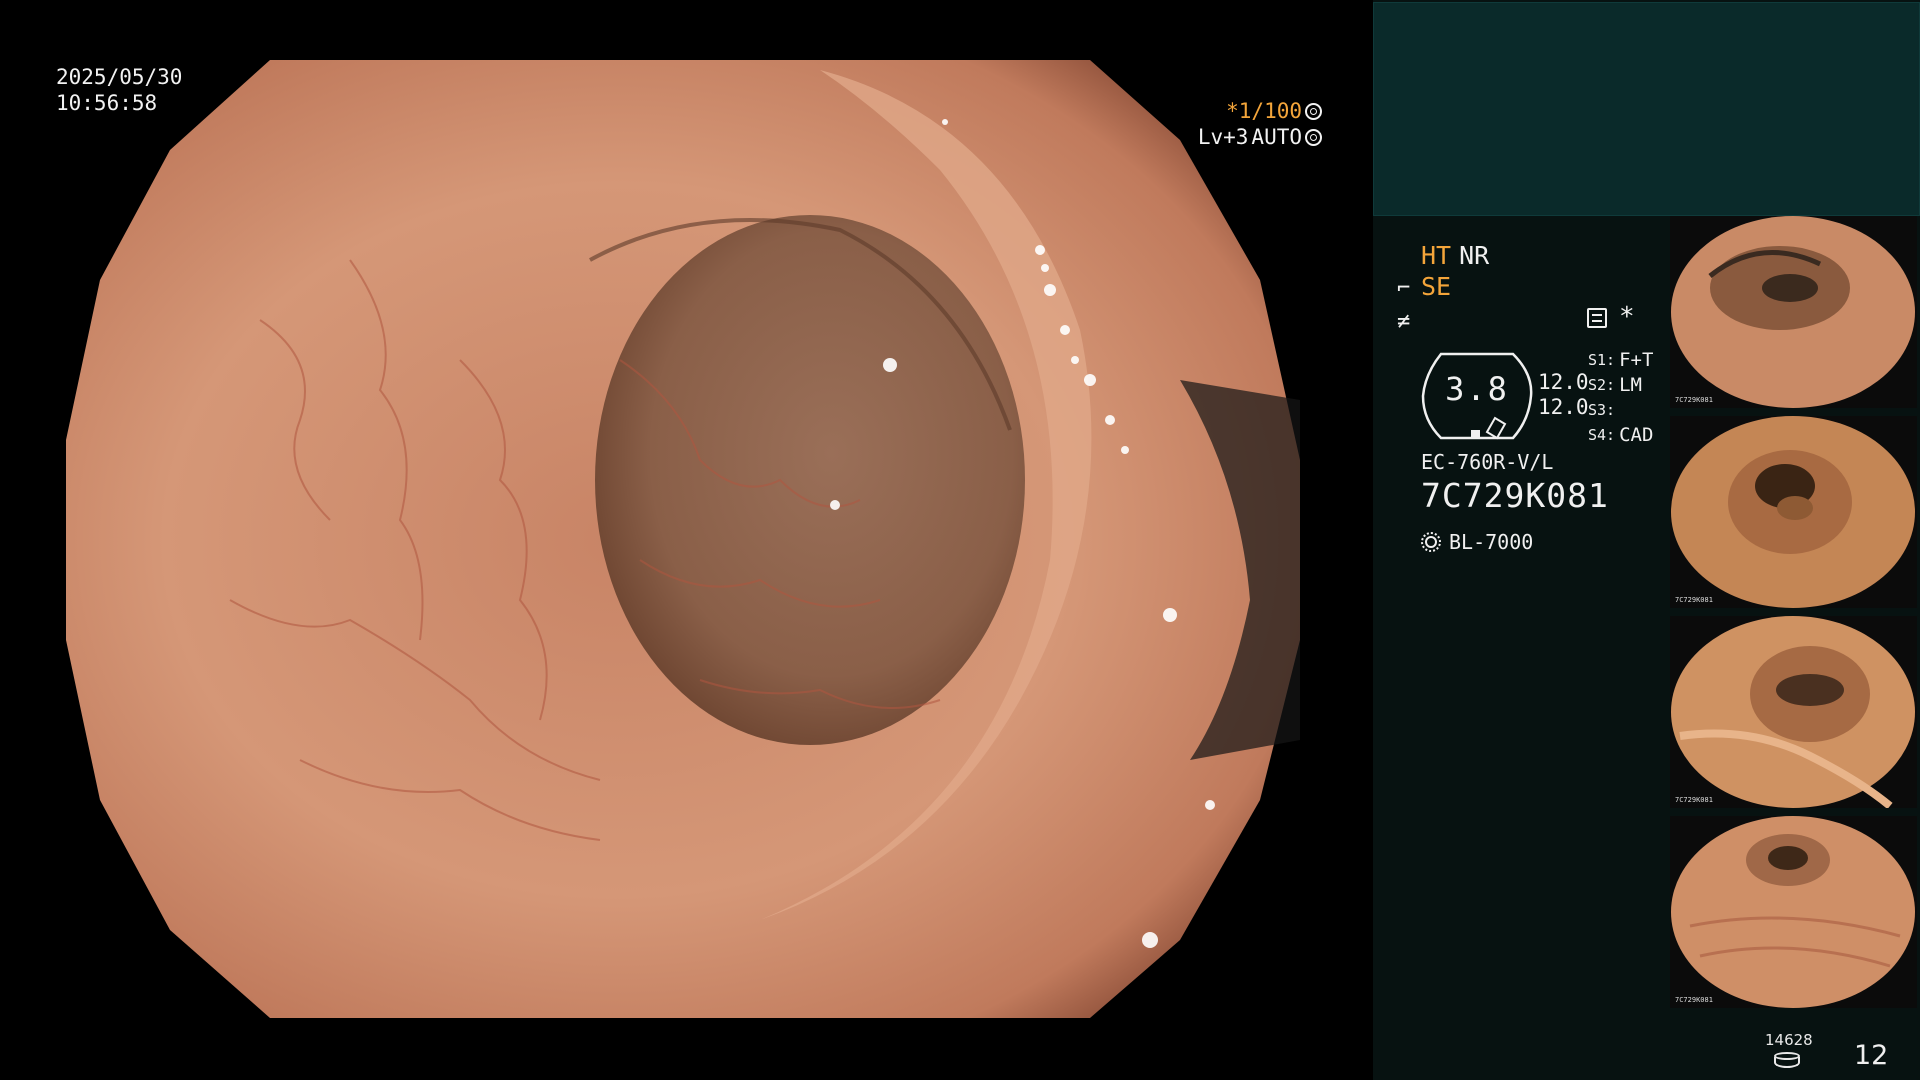 This screenshot has height=1080, width=1920. I want to click on remaining-captures: 14628, so click(1789, 1040).